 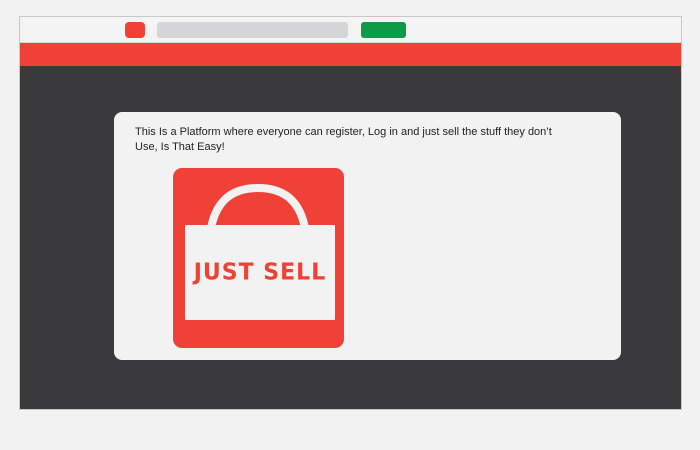 What do you see at coordinates (252, 30) in the screenshot?
I see `address-bar` at bounding box center [252, 30].